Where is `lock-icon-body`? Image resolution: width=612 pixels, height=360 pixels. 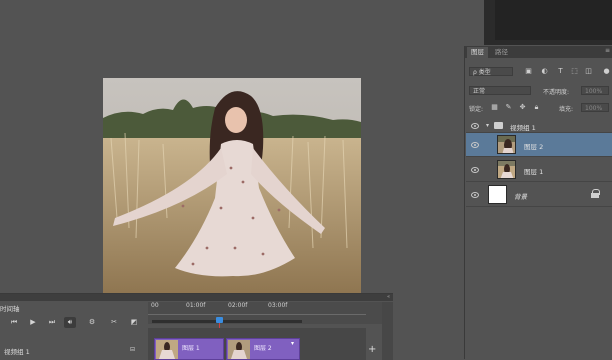
lock-icon-body is located at coordinates (595, 195).